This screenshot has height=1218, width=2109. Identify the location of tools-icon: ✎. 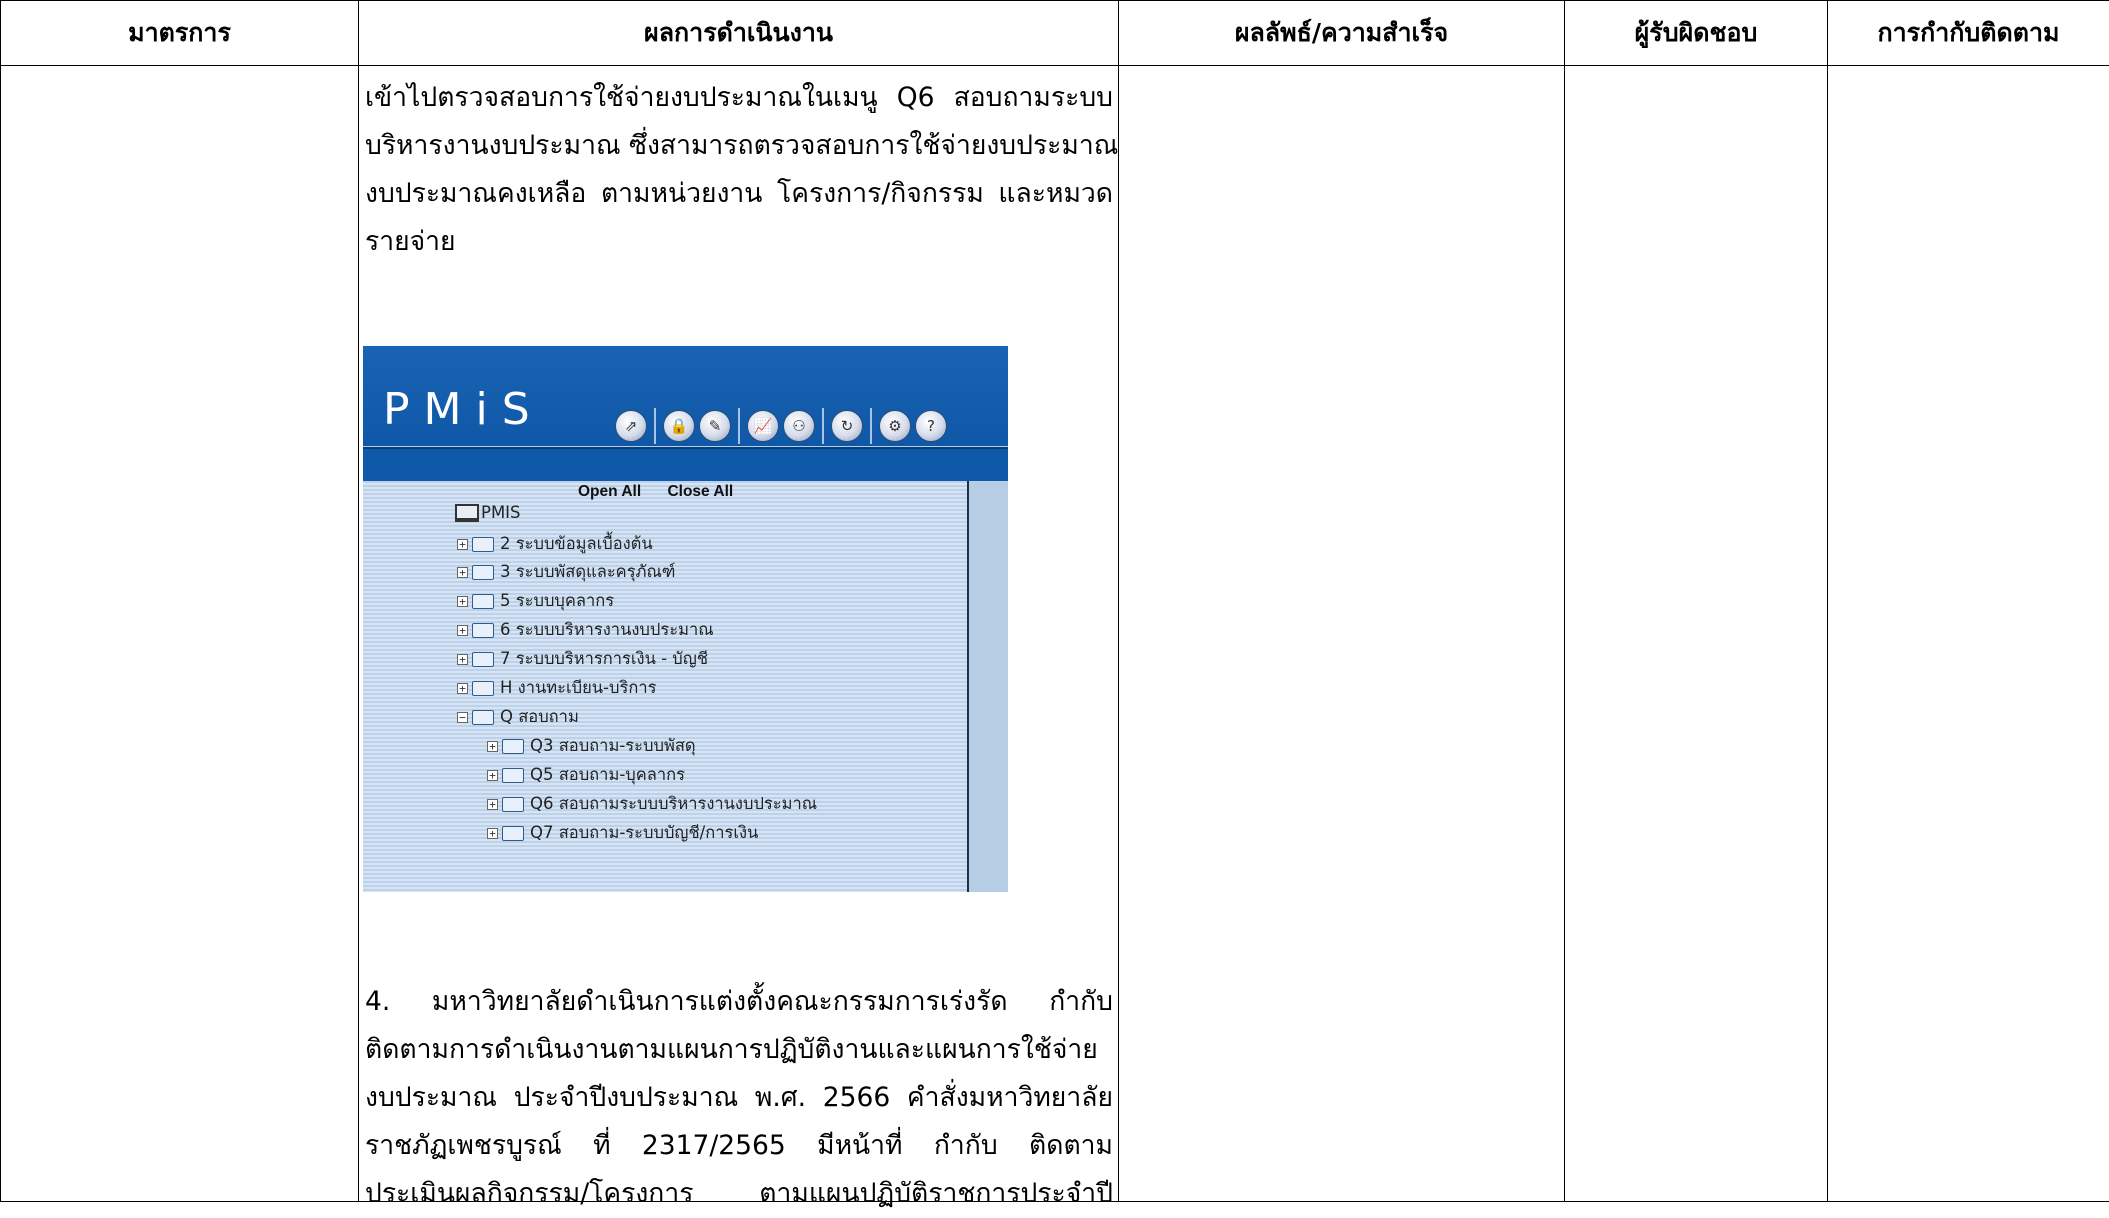
(715, 426).